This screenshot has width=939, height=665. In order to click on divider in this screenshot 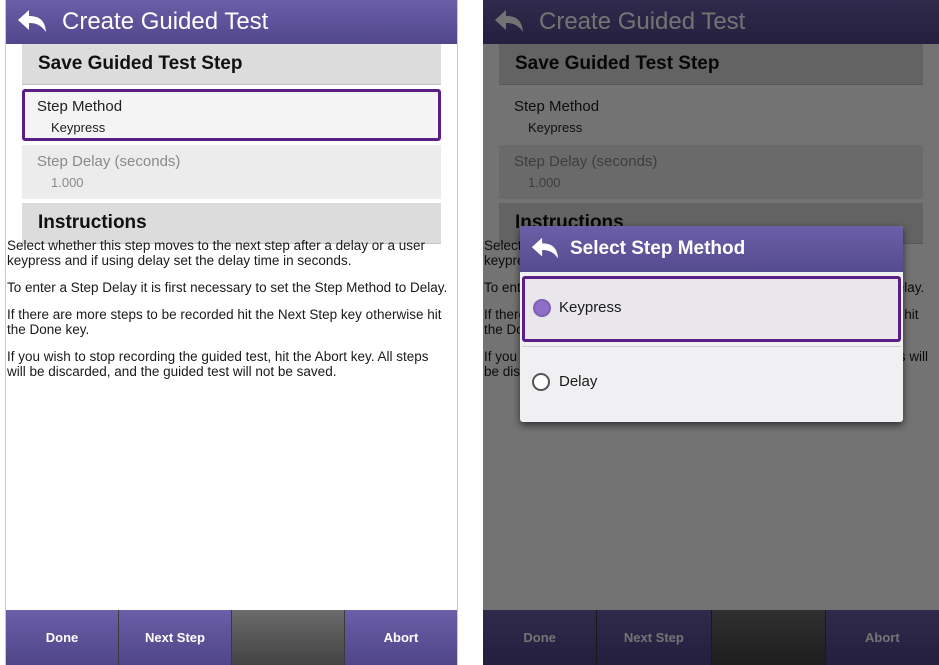, I will do `click(711, 346)`.